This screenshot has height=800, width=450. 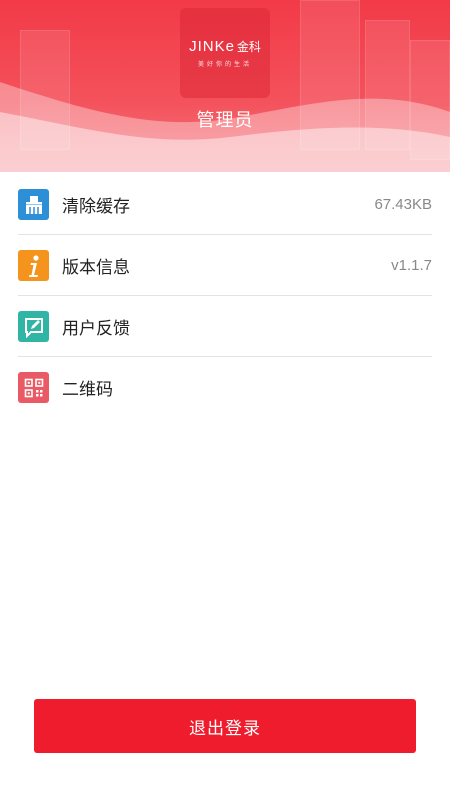 I want to click on logo-slogan: 美好你的生活, so click(x=224, y=64).